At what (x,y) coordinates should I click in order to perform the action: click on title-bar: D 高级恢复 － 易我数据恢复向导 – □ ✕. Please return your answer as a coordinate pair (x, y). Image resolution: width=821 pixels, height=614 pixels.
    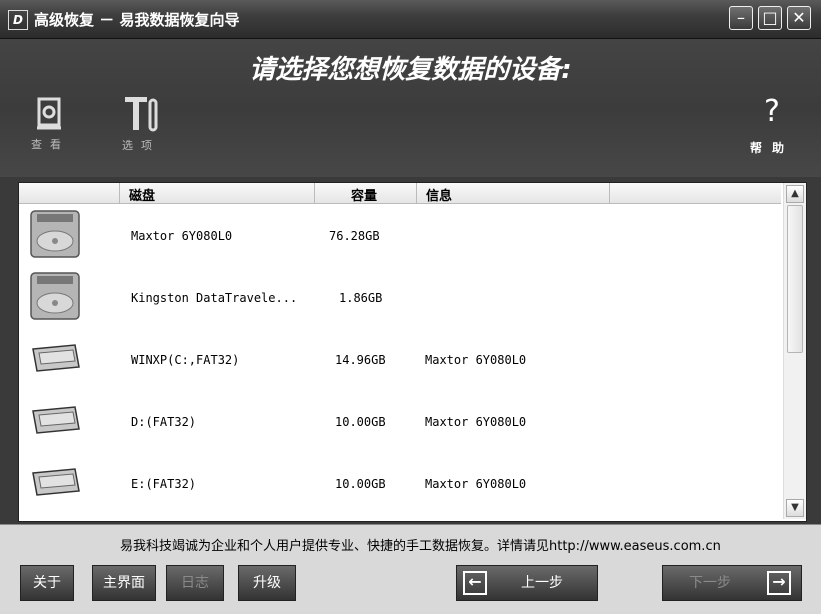
    Looking at the image, I should click on (410, 19).